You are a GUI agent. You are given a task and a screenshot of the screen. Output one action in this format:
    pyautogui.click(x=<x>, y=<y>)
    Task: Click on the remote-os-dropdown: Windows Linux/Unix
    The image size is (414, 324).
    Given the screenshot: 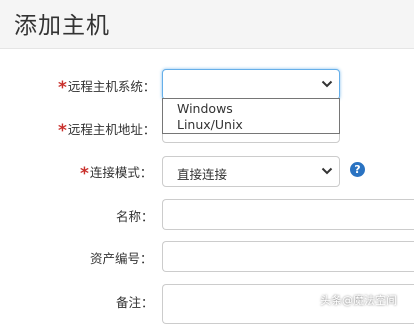 What is the action you would take?
    pyautogui.click(x=251, y=116)
    